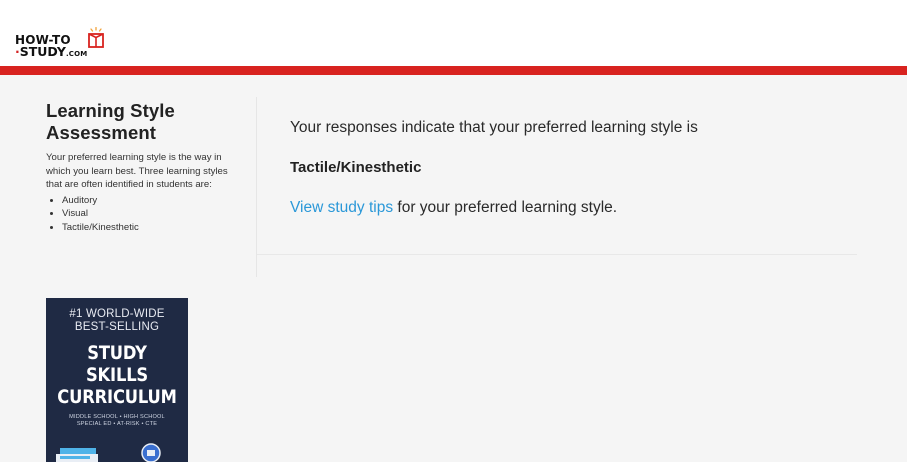 Image resolution: width=907 pixels, height=462 pixels. I want to click on site-header: HOW-TO ·STUDY.COM, so click(453, 33).